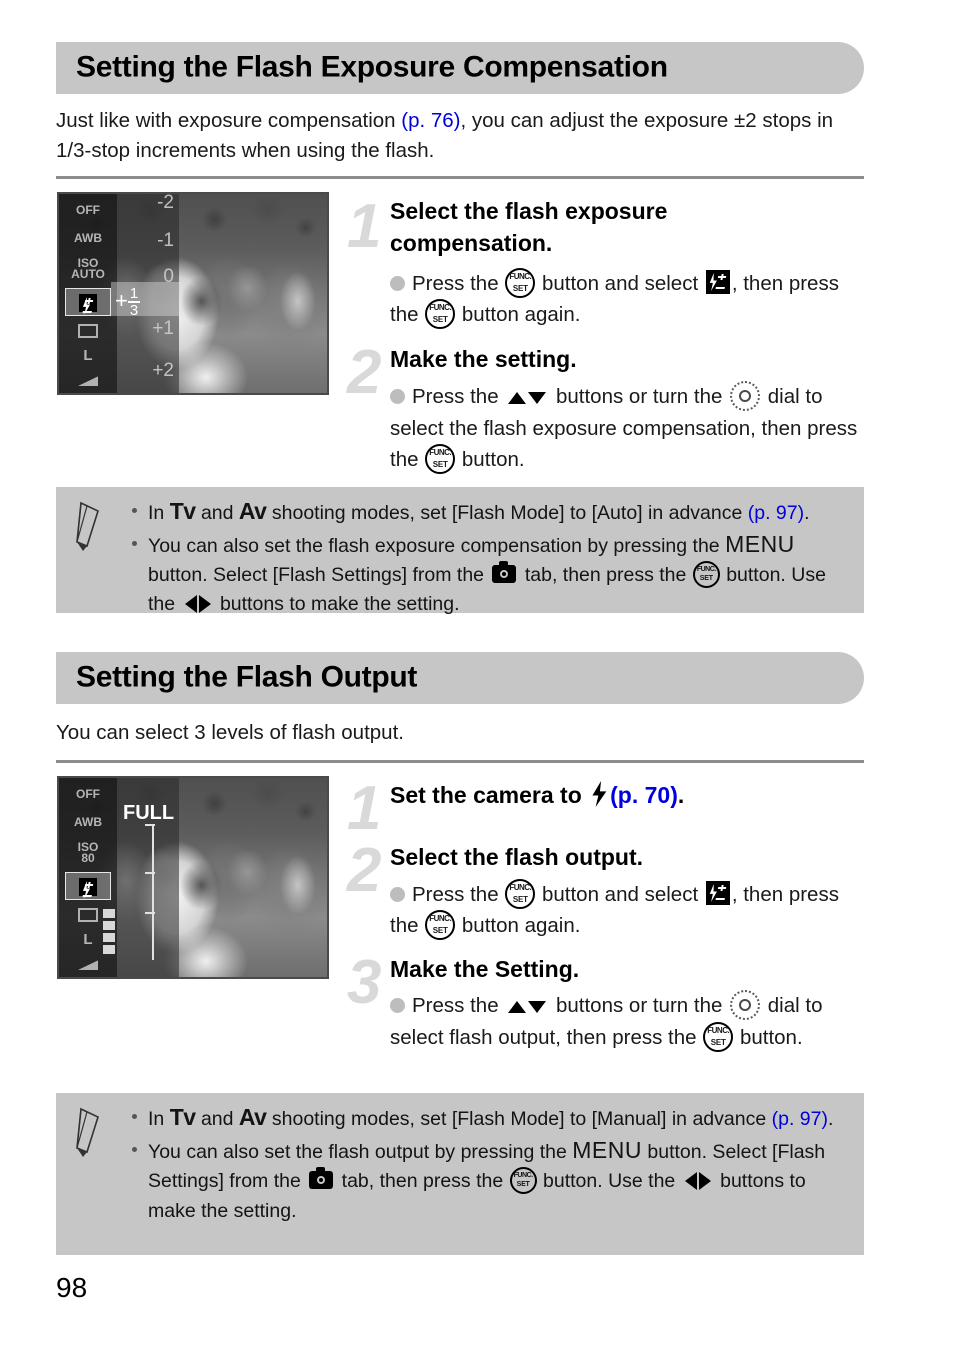 The width and height of the screenshot is (954, 1345). Describe the element at coordinates (121, 300) in the screenshot. I see `lcd-value-sign: +` at that location.